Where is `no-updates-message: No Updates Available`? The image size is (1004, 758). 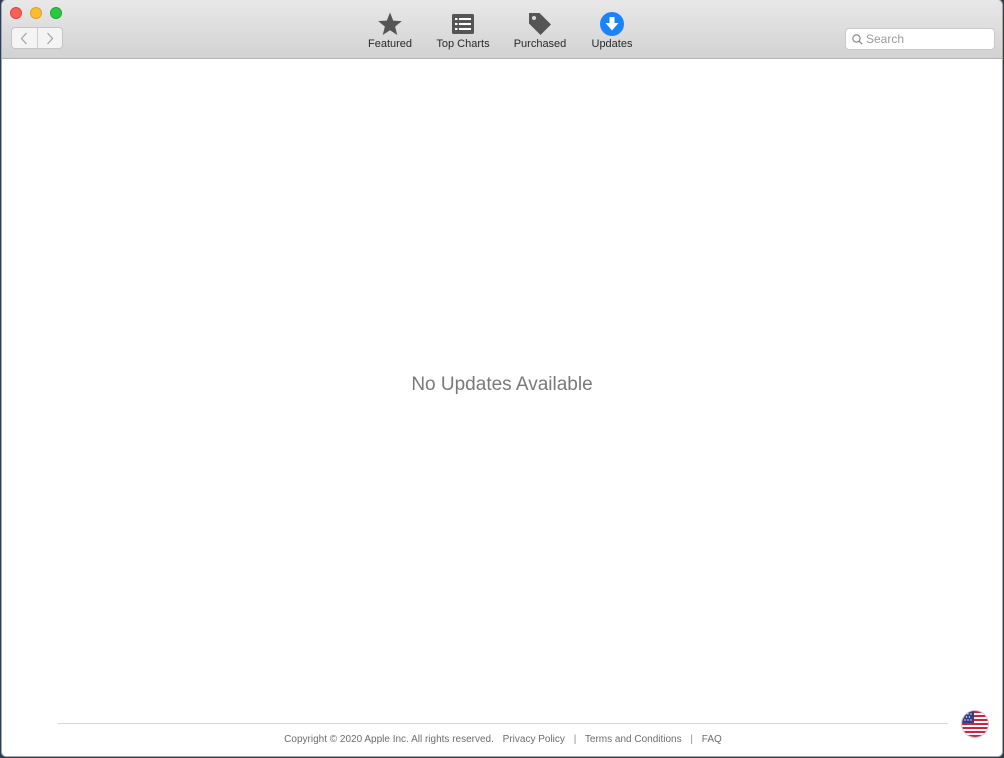
no-updates-message: No Updates Available is located at coordinates (502, 384).